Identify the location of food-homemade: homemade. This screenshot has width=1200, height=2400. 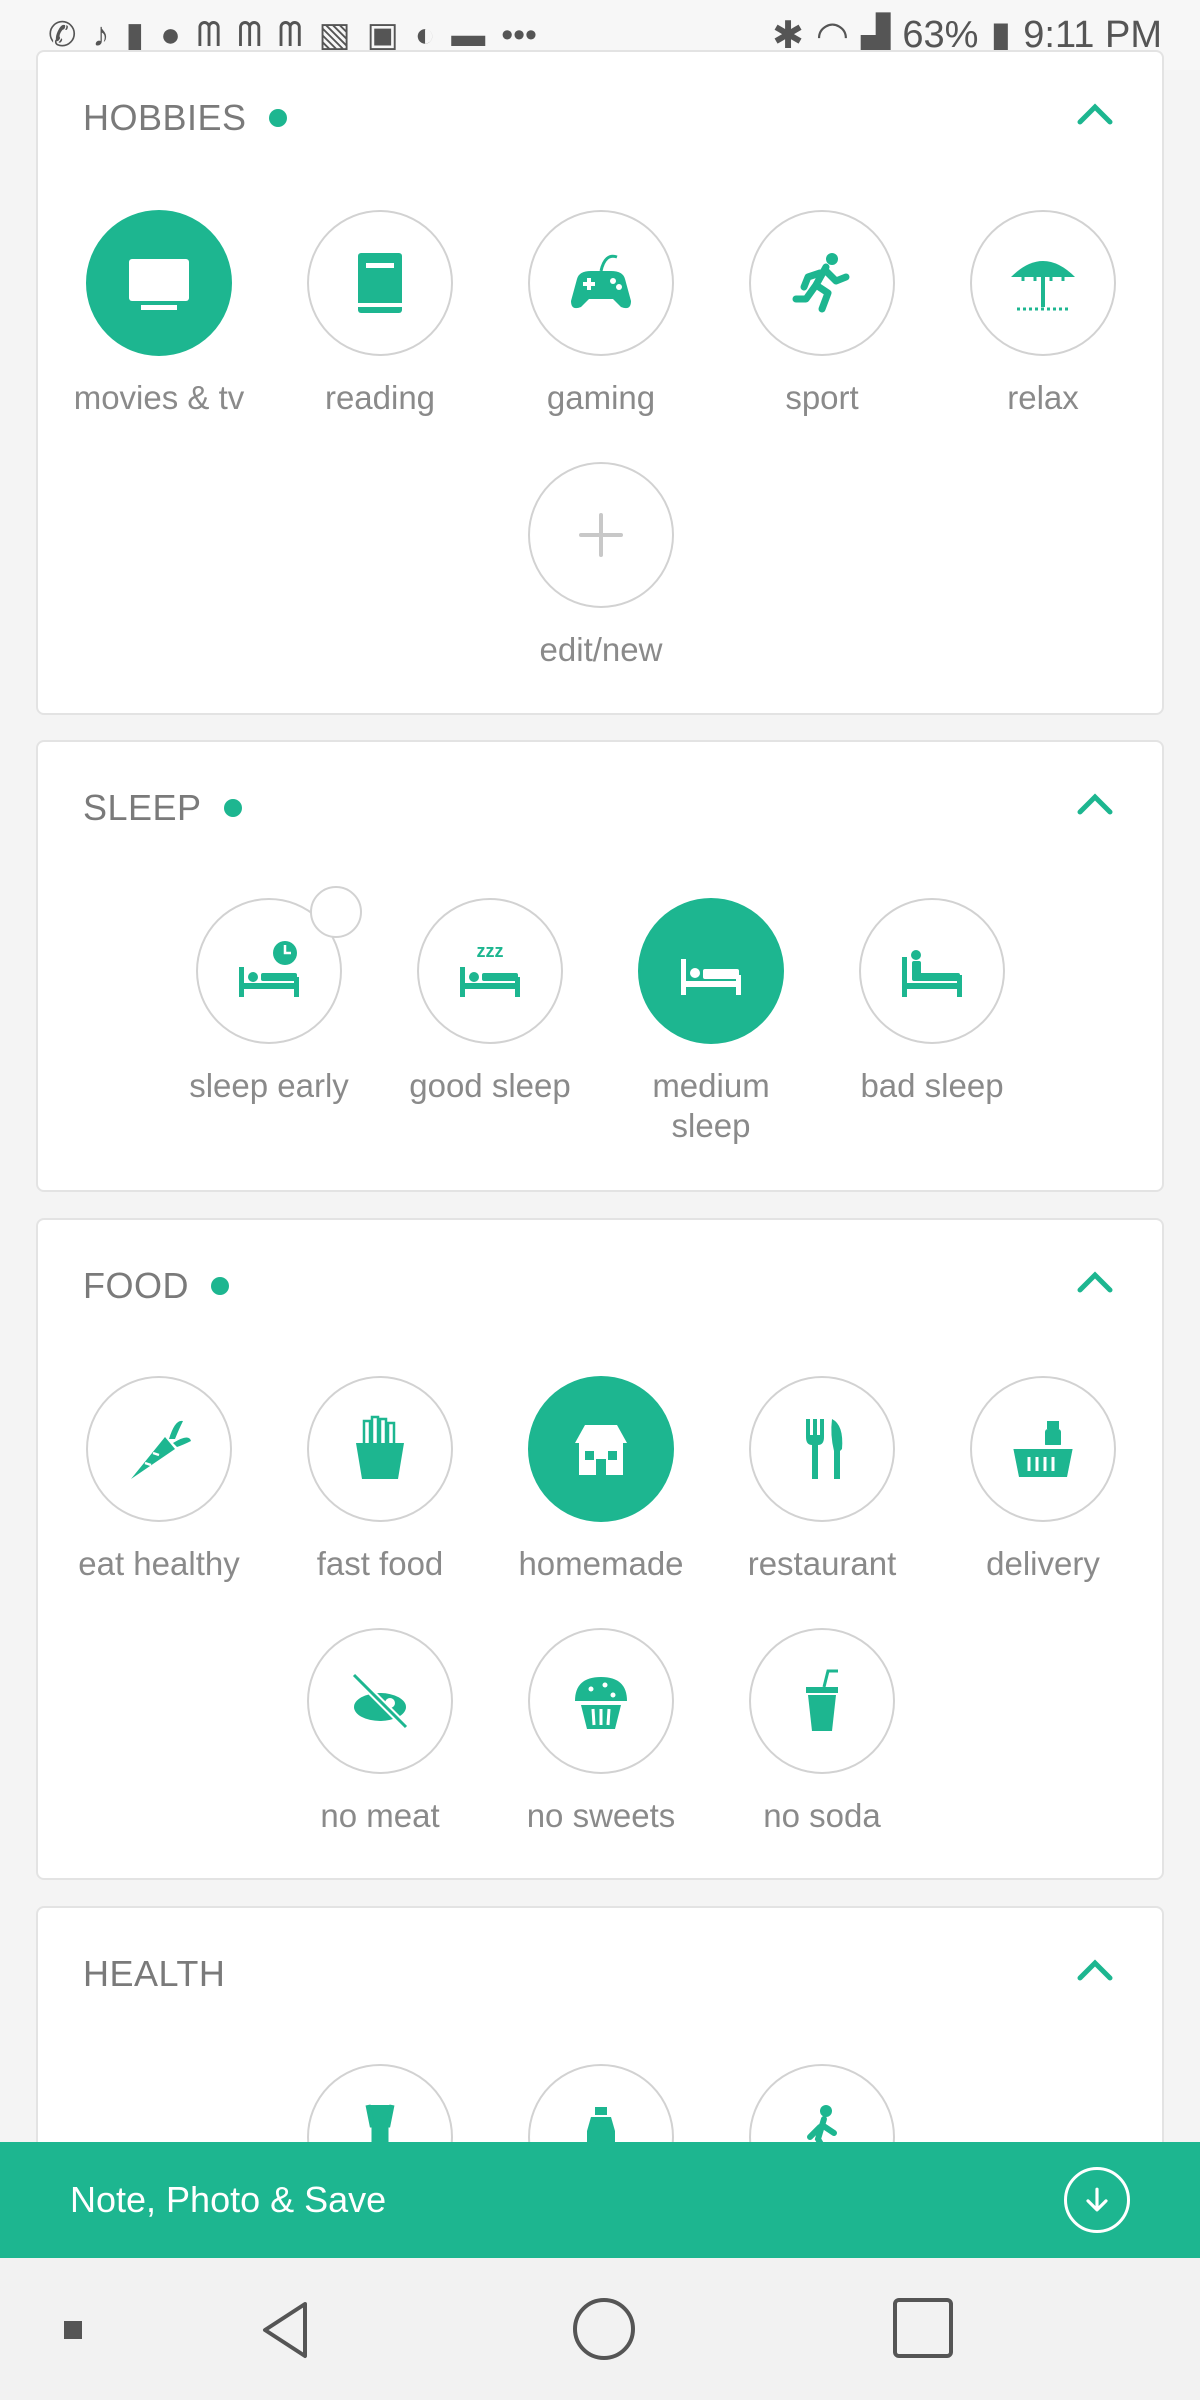
(601, 1480).